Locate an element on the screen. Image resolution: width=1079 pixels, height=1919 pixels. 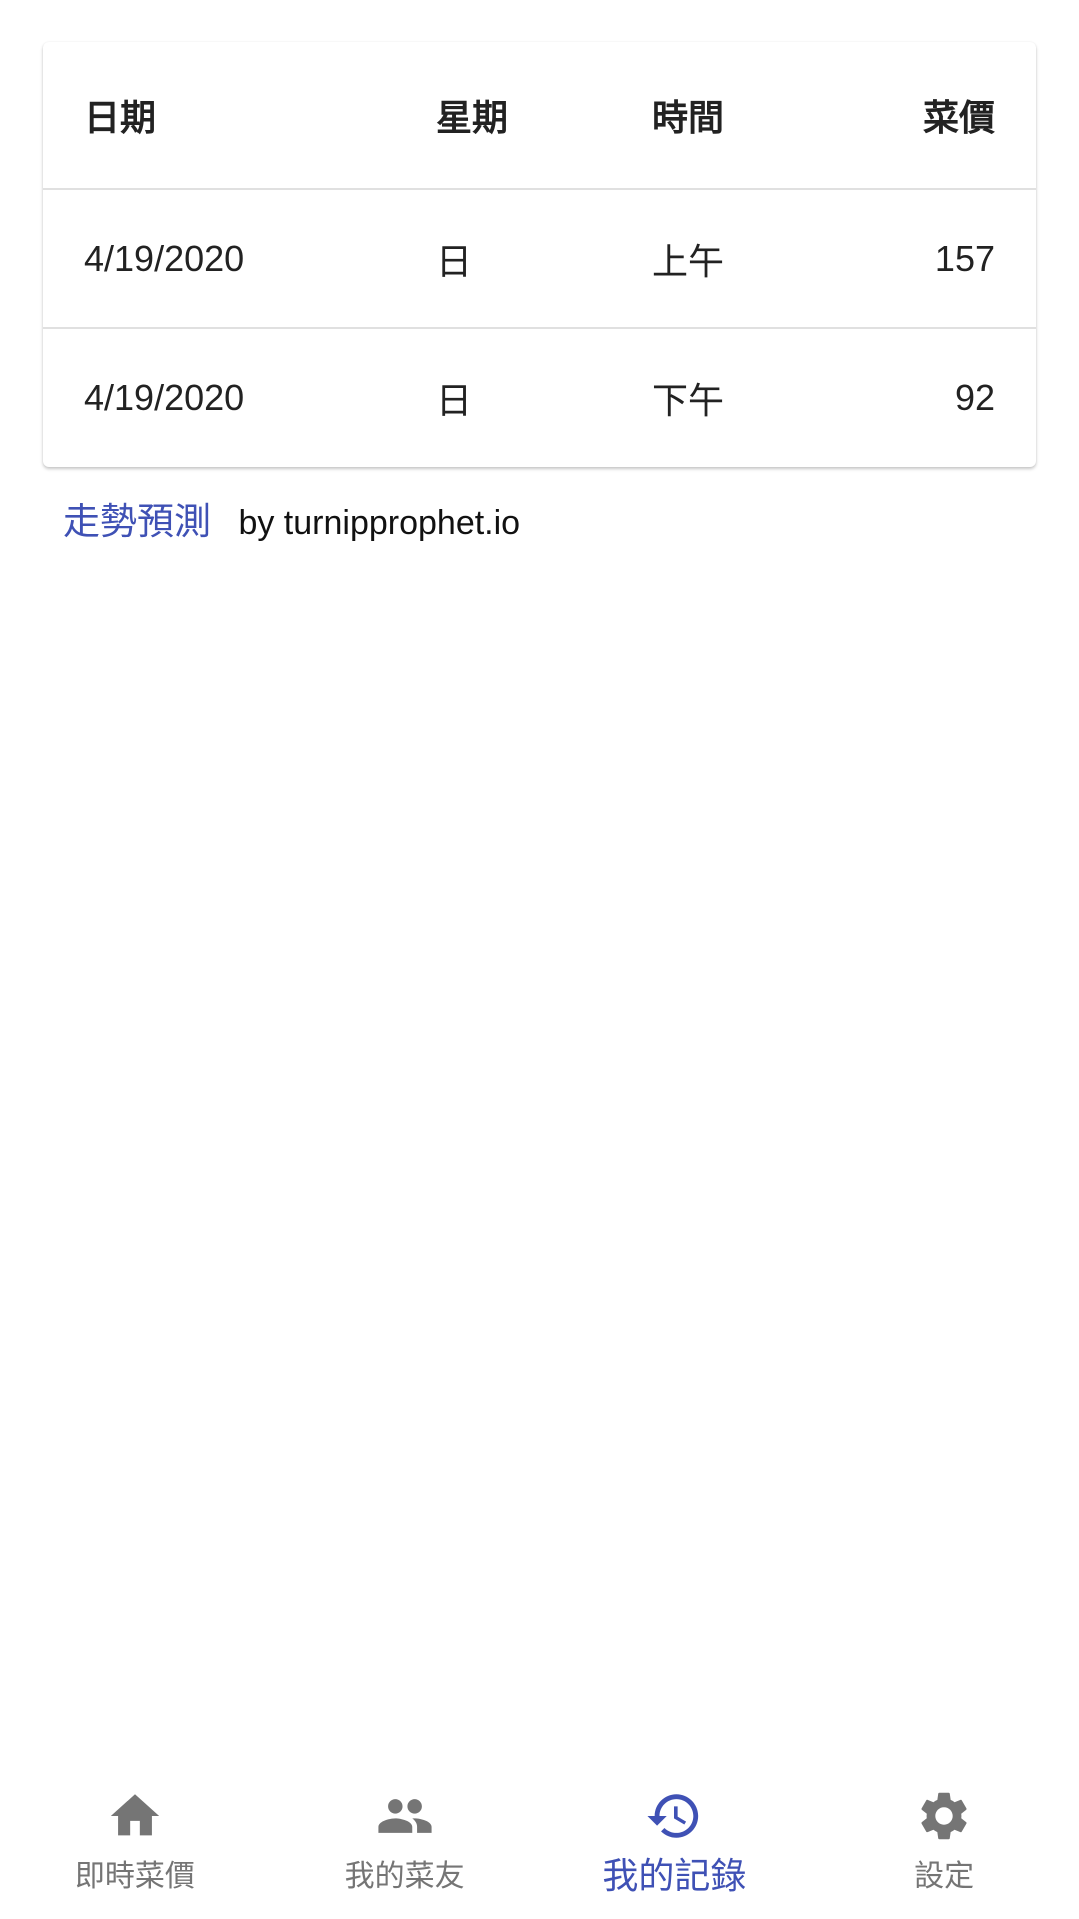
nav-label-settings: 設定 is located at coordinates (944, 1876).